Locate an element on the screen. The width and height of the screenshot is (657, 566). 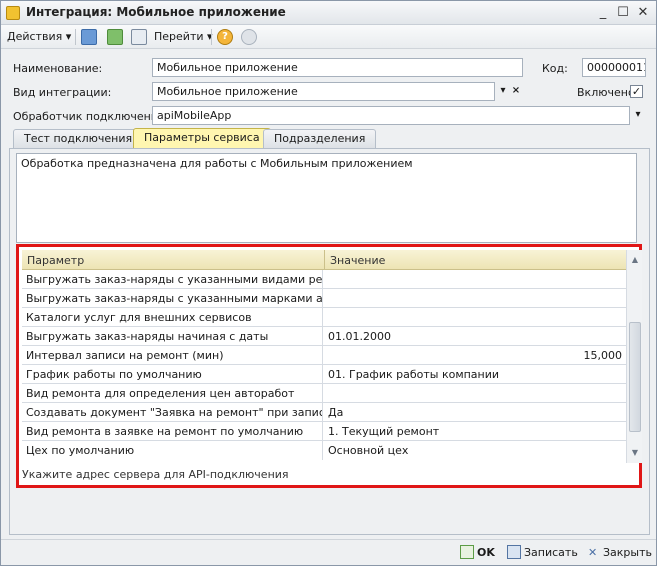
handler-field: apiMobileApp is located at coordinates (391, 115).